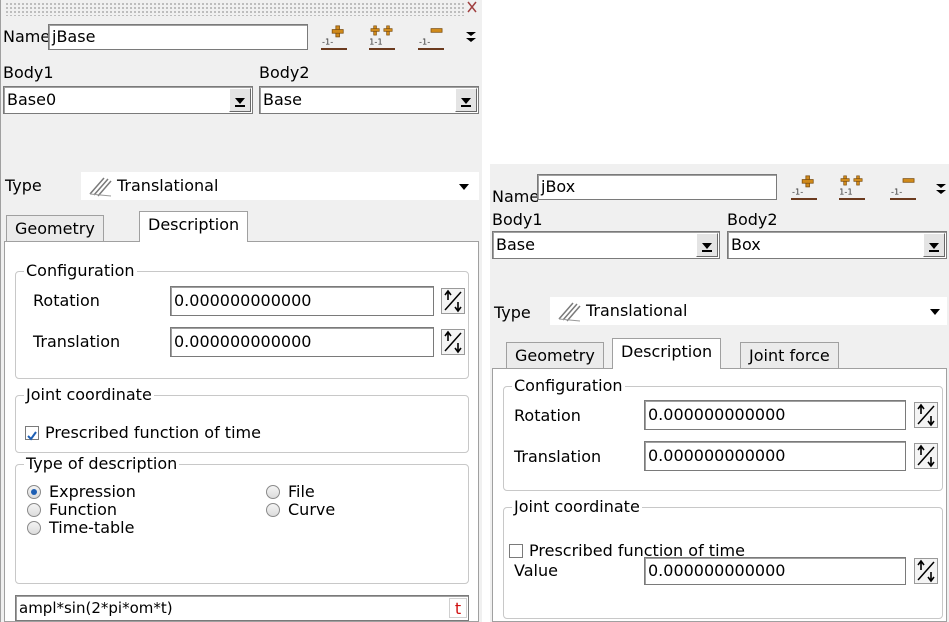 The image size is (949, 622). I want to click on name-input: jBase, so click(178, 37).